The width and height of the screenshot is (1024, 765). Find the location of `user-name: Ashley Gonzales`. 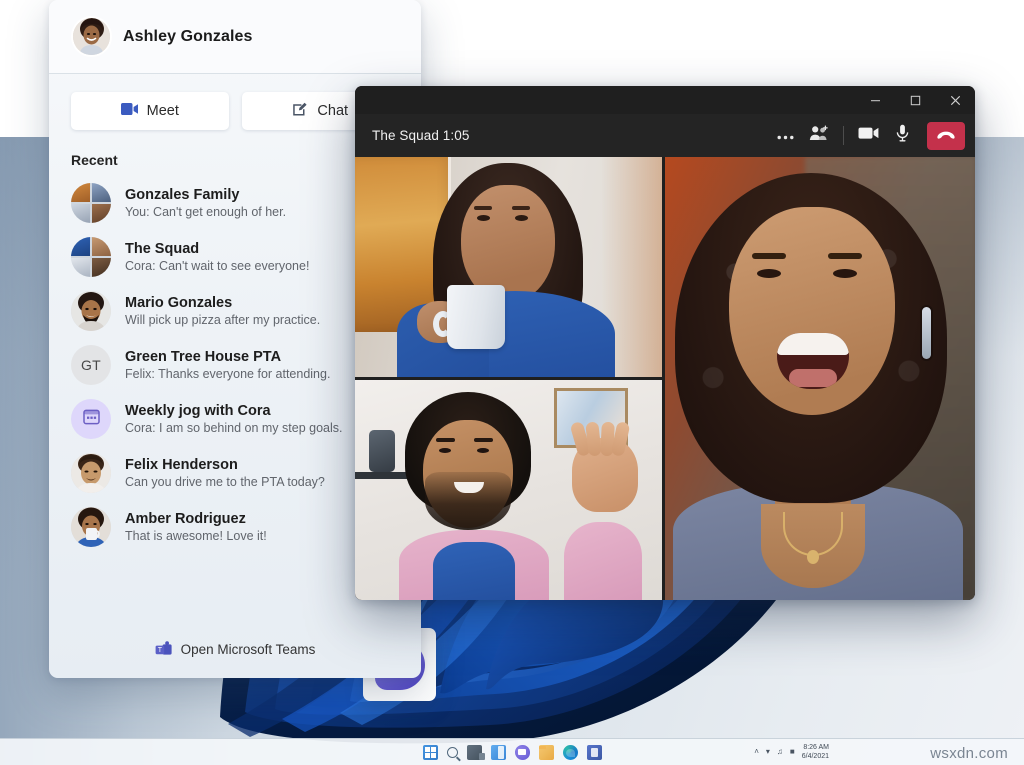

user-name: Ashley Gonzales is located at coordinates (188, 36).